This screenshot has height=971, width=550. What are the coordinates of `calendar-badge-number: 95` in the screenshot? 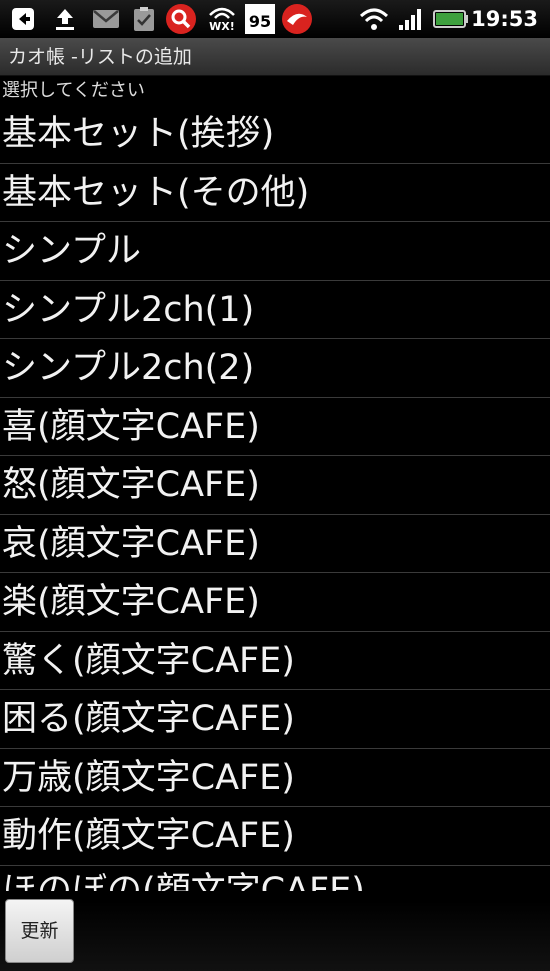 It's located at (260, 19).